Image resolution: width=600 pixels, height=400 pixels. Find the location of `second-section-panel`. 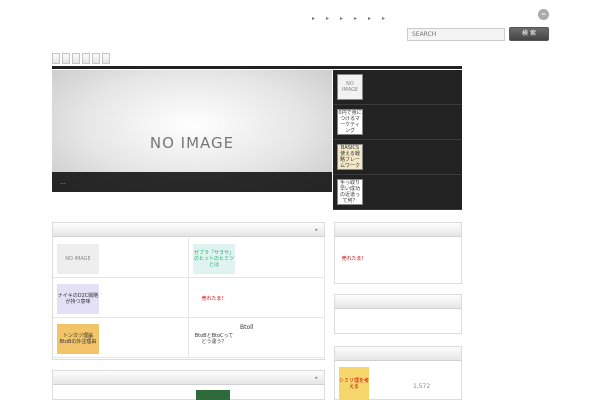

second-section-panel is located at coordinates (188, 385).